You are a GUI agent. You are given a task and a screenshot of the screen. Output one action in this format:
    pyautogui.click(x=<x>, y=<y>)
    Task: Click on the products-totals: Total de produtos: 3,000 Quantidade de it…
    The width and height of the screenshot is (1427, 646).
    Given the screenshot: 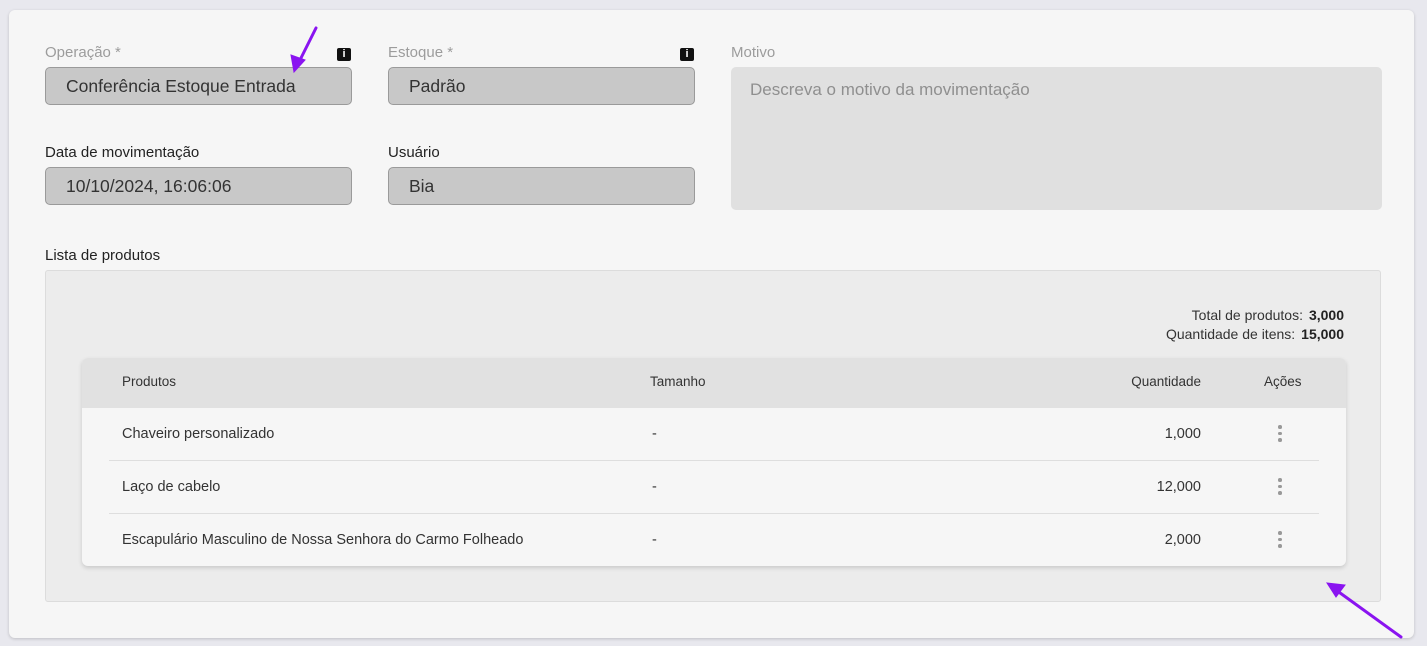 What is the action you would take?
    pyautogui.click(x=1255, y=325)
    